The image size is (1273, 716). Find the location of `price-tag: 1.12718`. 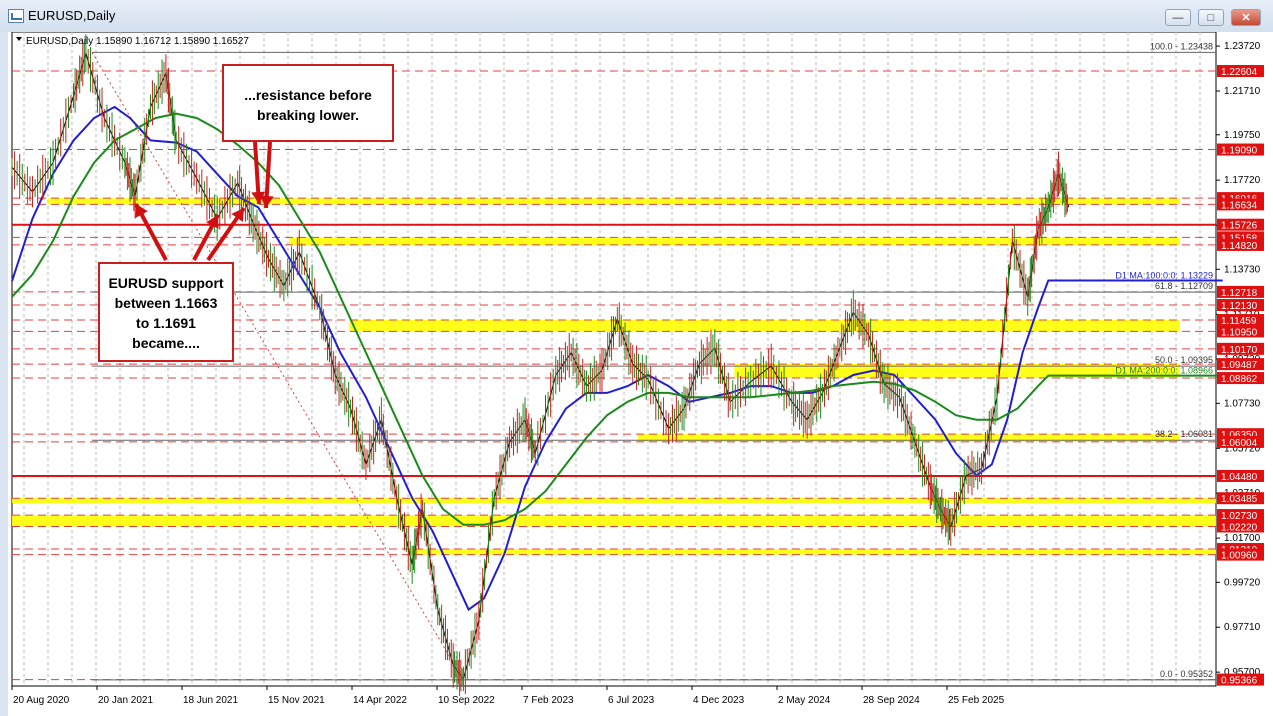

price-tag: 1.12718 is located at coordinates (1240, 292).